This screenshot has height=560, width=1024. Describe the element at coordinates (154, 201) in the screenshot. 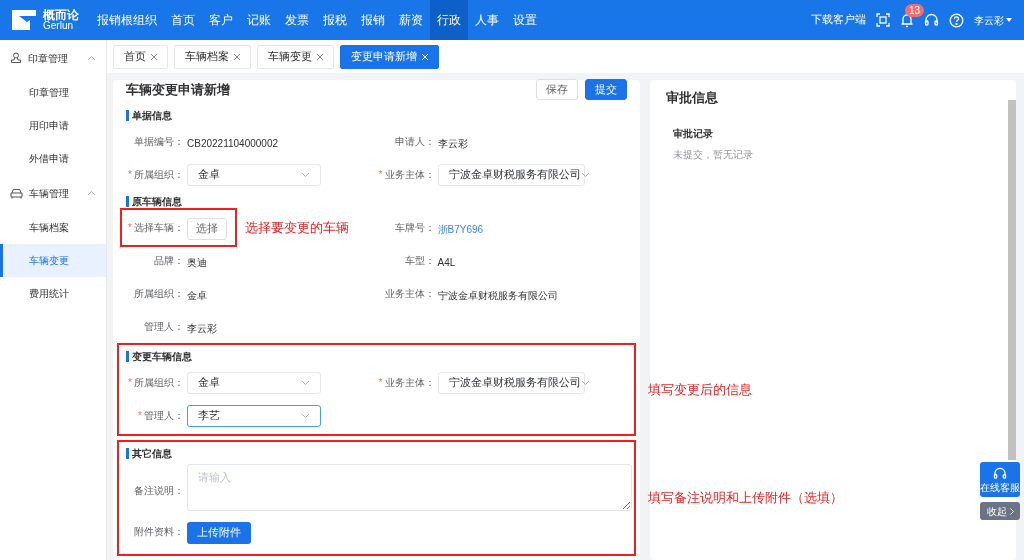

I see `section-title: 原车辆信息` at that location.